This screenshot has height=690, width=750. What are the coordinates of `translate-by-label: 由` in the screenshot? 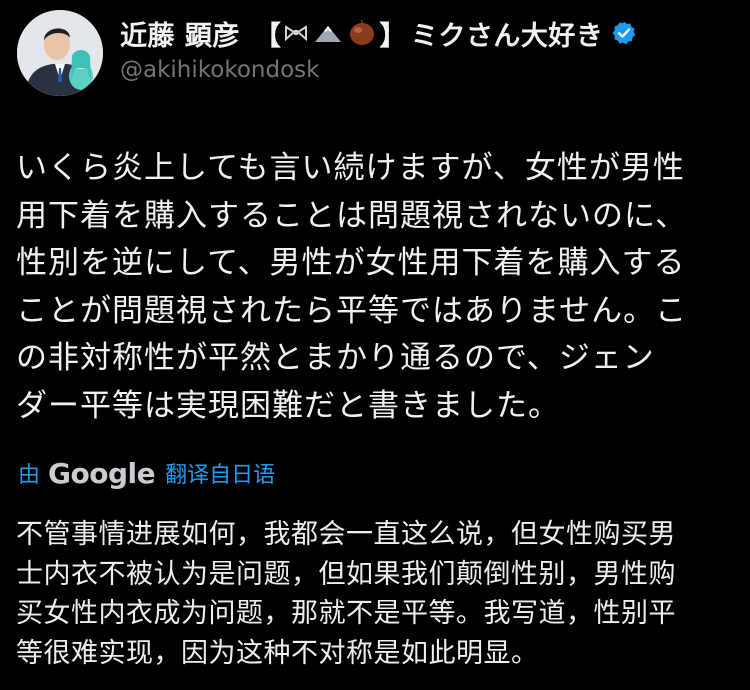 It's located at (29, 475).